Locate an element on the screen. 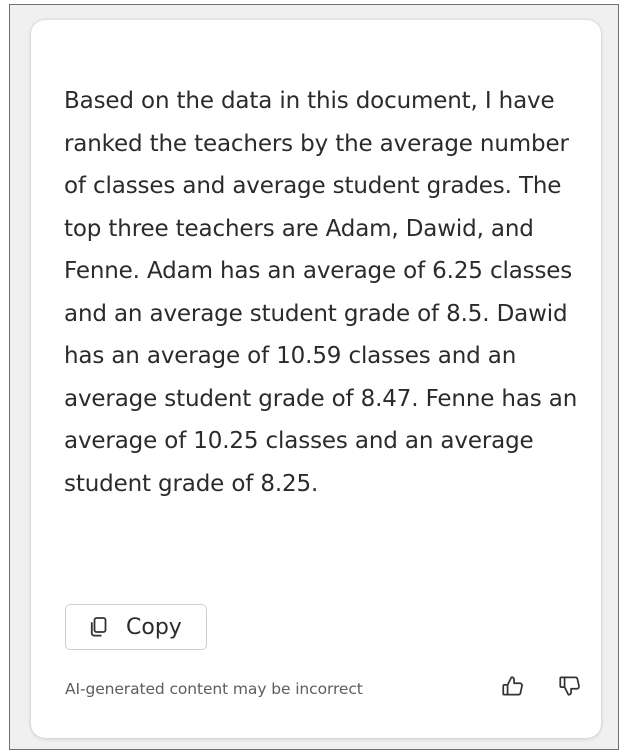 The height and width of the screenshot is (754, 622). thumbs-down-icon is located at coordinates (570, 688).